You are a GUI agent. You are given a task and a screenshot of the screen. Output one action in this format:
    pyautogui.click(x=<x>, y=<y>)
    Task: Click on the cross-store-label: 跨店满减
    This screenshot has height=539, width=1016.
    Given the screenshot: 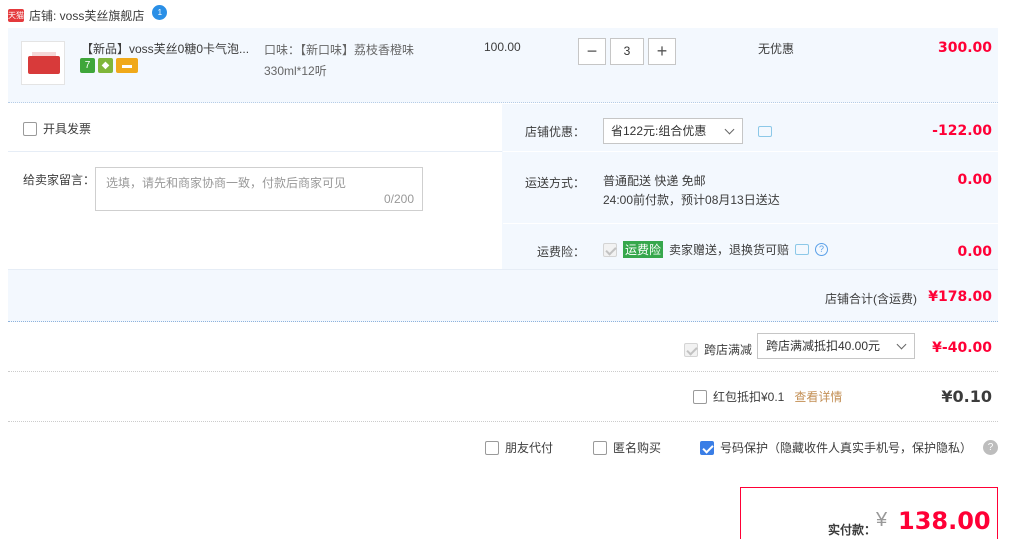 What is the action you would take?
    pyautogui.click(x=728, y=350)
    